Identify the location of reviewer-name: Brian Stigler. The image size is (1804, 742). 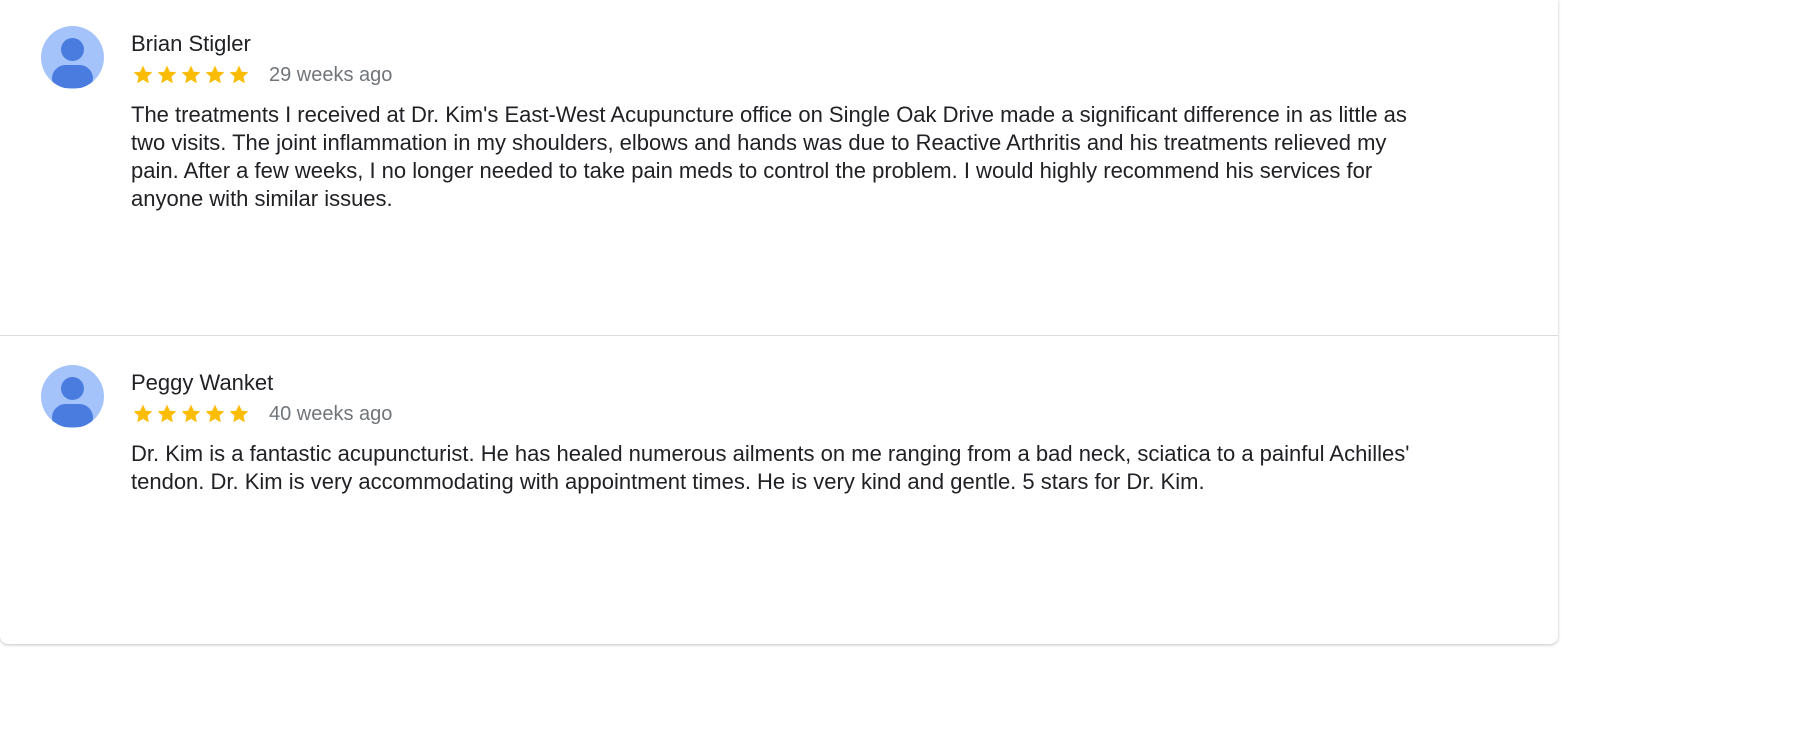
(191, 44).